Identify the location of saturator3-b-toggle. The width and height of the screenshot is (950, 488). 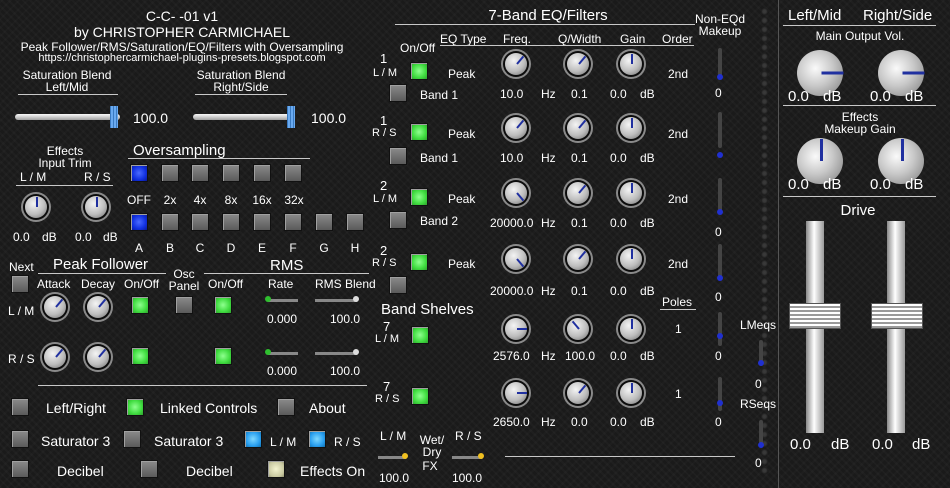
(132, 439).